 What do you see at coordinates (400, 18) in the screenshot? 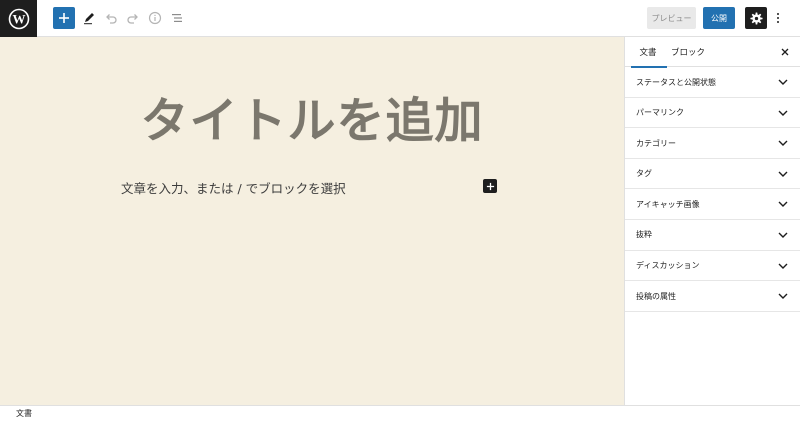
I see `top-toolbar: W プレビュー 公開` at bounding box center [400, 18].